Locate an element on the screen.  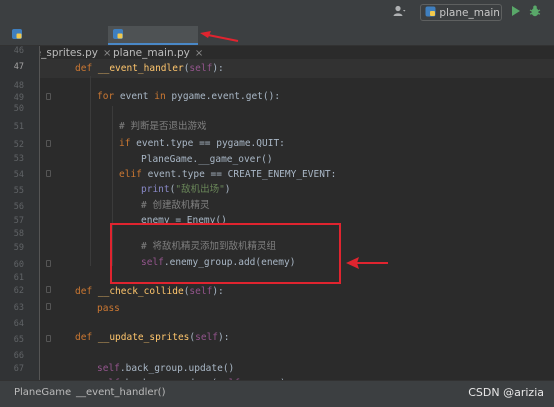
tab-plane-sprites: plane_sprites.py × is located at coordinates (61, 42).